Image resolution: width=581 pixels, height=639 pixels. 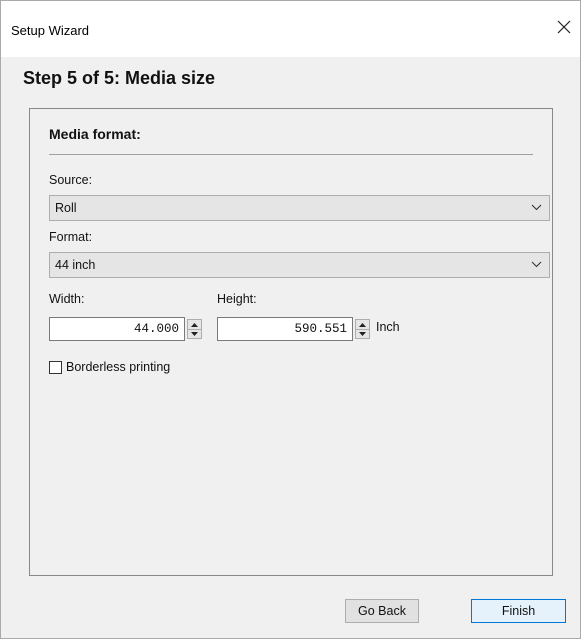 What do you see at coordinates (95, 134) in the screenshot?
I see `media-format-heading: Media format:` at bounding box center [95, 134].